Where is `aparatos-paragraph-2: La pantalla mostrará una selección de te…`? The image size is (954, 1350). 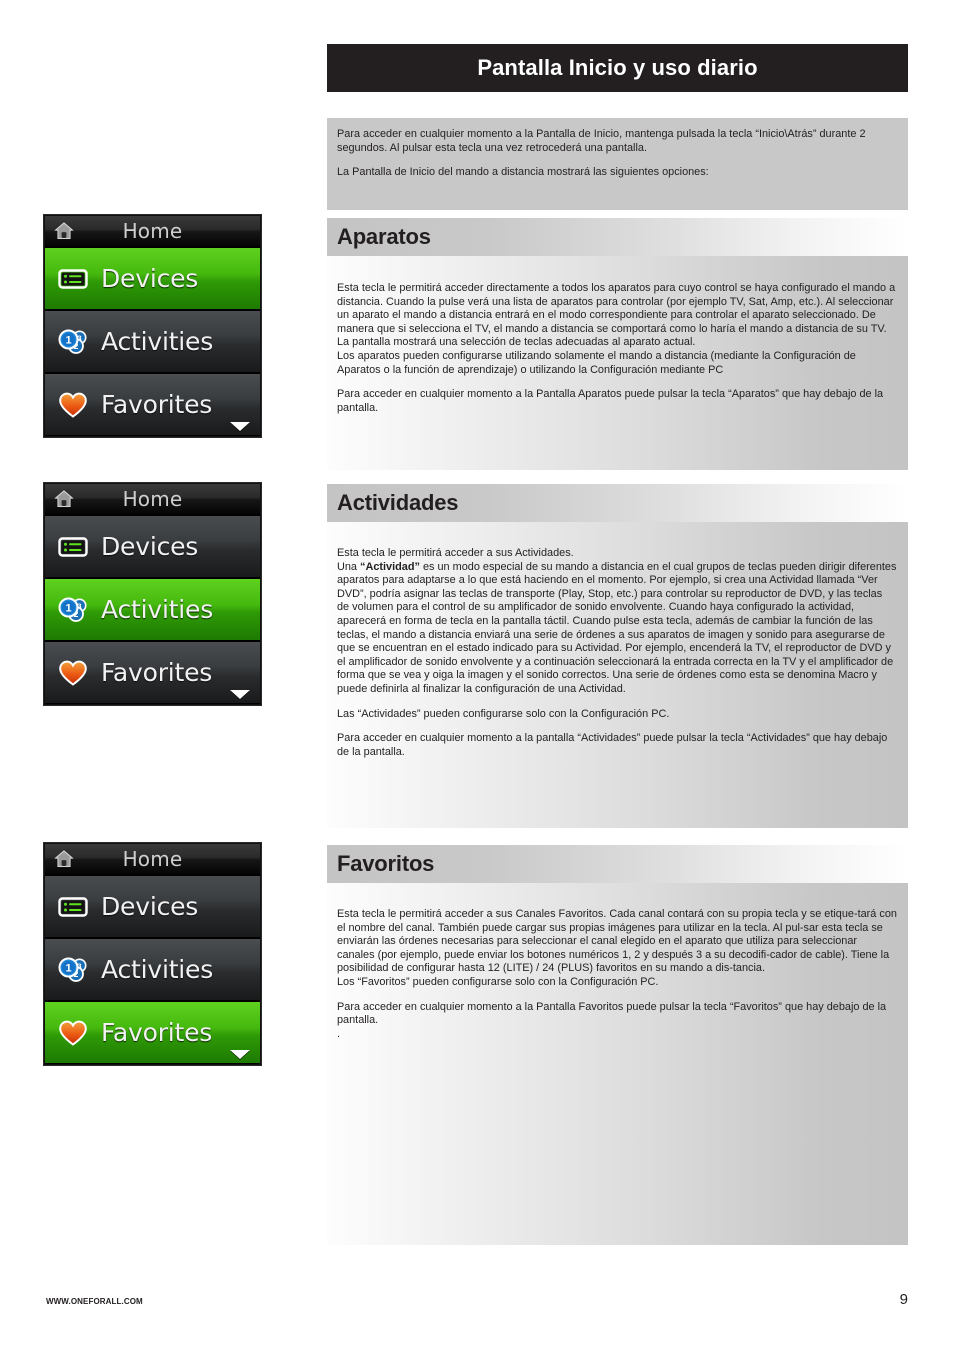 aparatos-paragraph-2: La pantalla mostrará una selección de te… is located at coordinates (516, 342).